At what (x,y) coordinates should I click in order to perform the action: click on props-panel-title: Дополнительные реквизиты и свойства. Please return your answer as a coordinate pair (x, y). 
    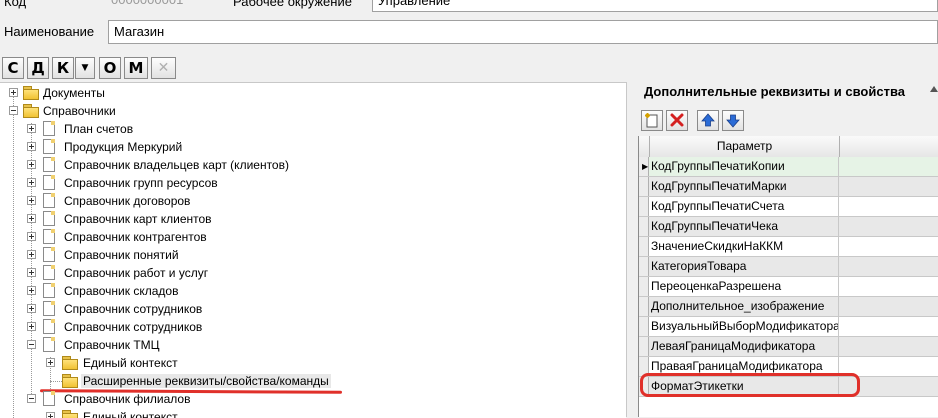
    Looking at the image, I should click on (775, 91).